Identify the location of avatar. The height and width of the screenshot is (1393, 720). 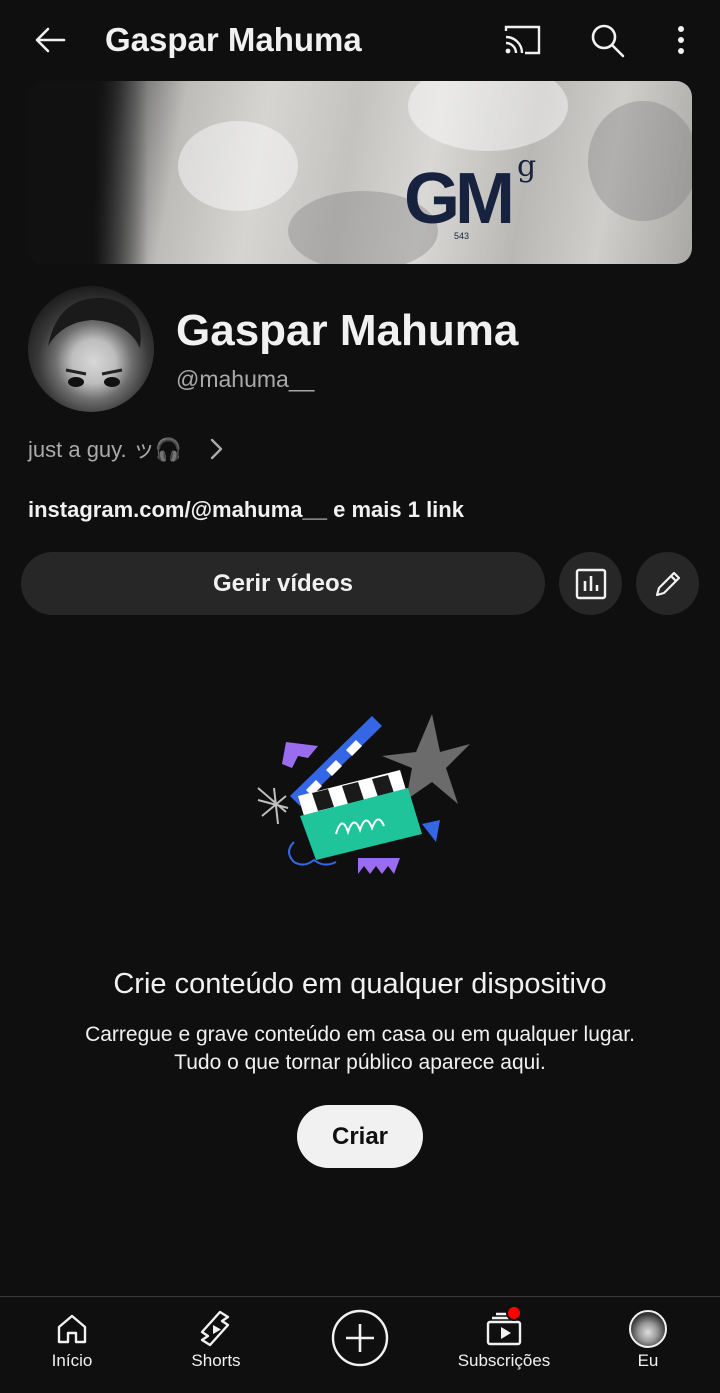
(648, 1329).